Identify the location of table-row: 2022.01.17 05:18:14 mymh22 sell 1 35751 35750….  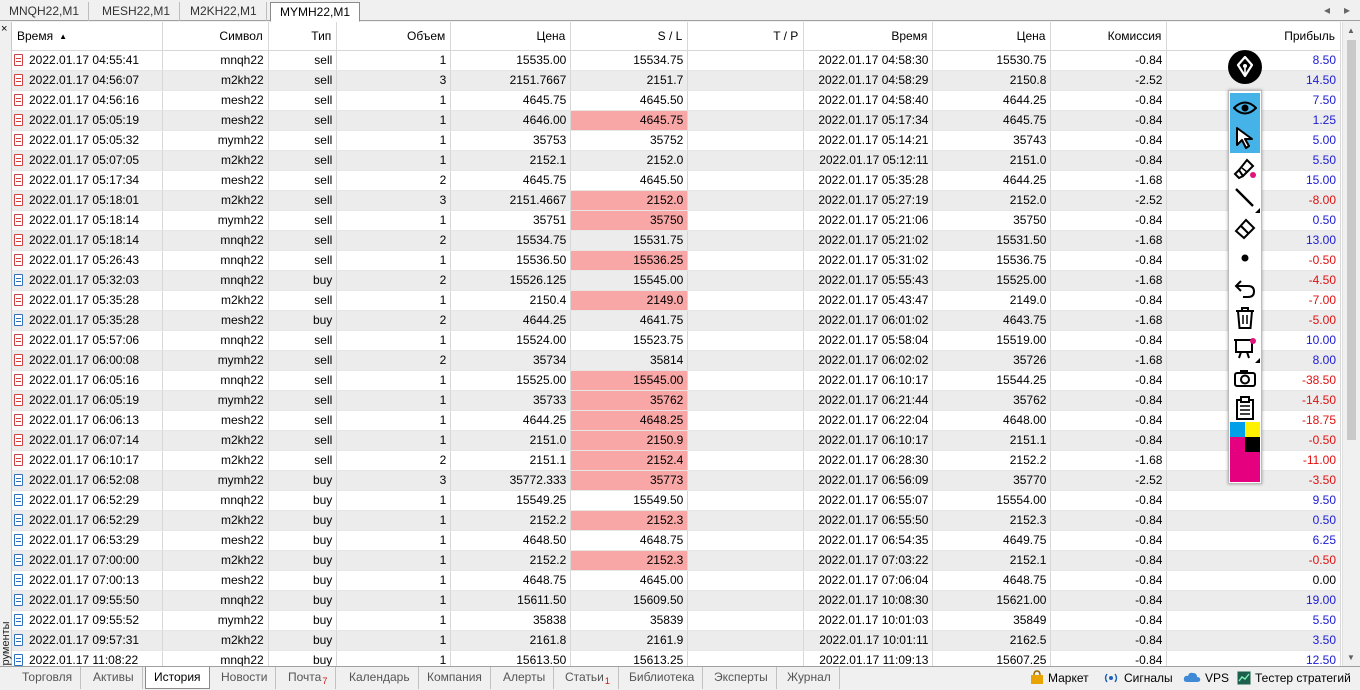
(676, 220).